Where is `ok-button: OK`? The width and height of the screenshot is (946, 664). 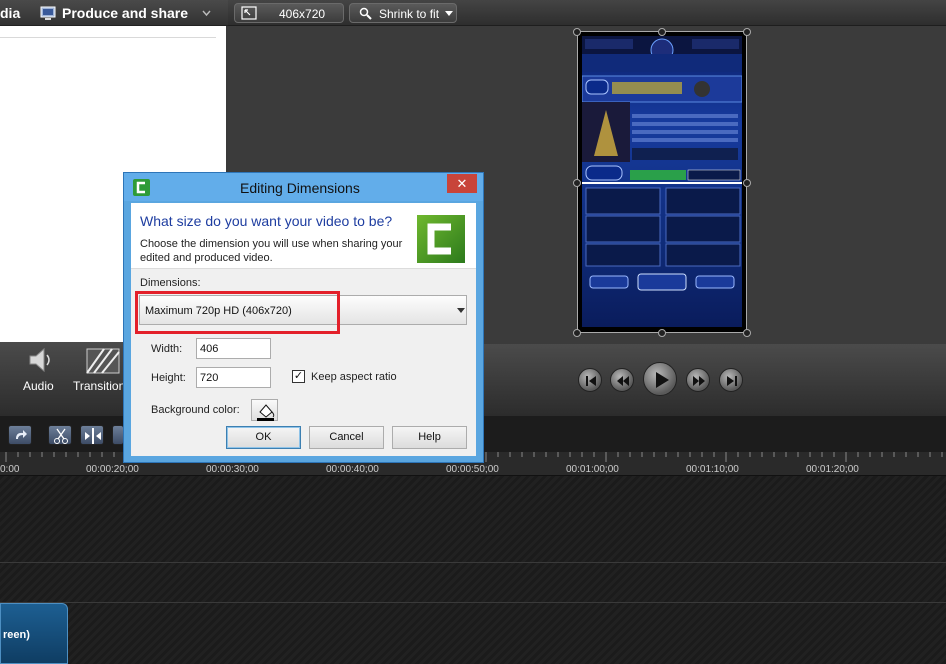 ok-button: OK is located at coordinates (263, 437).